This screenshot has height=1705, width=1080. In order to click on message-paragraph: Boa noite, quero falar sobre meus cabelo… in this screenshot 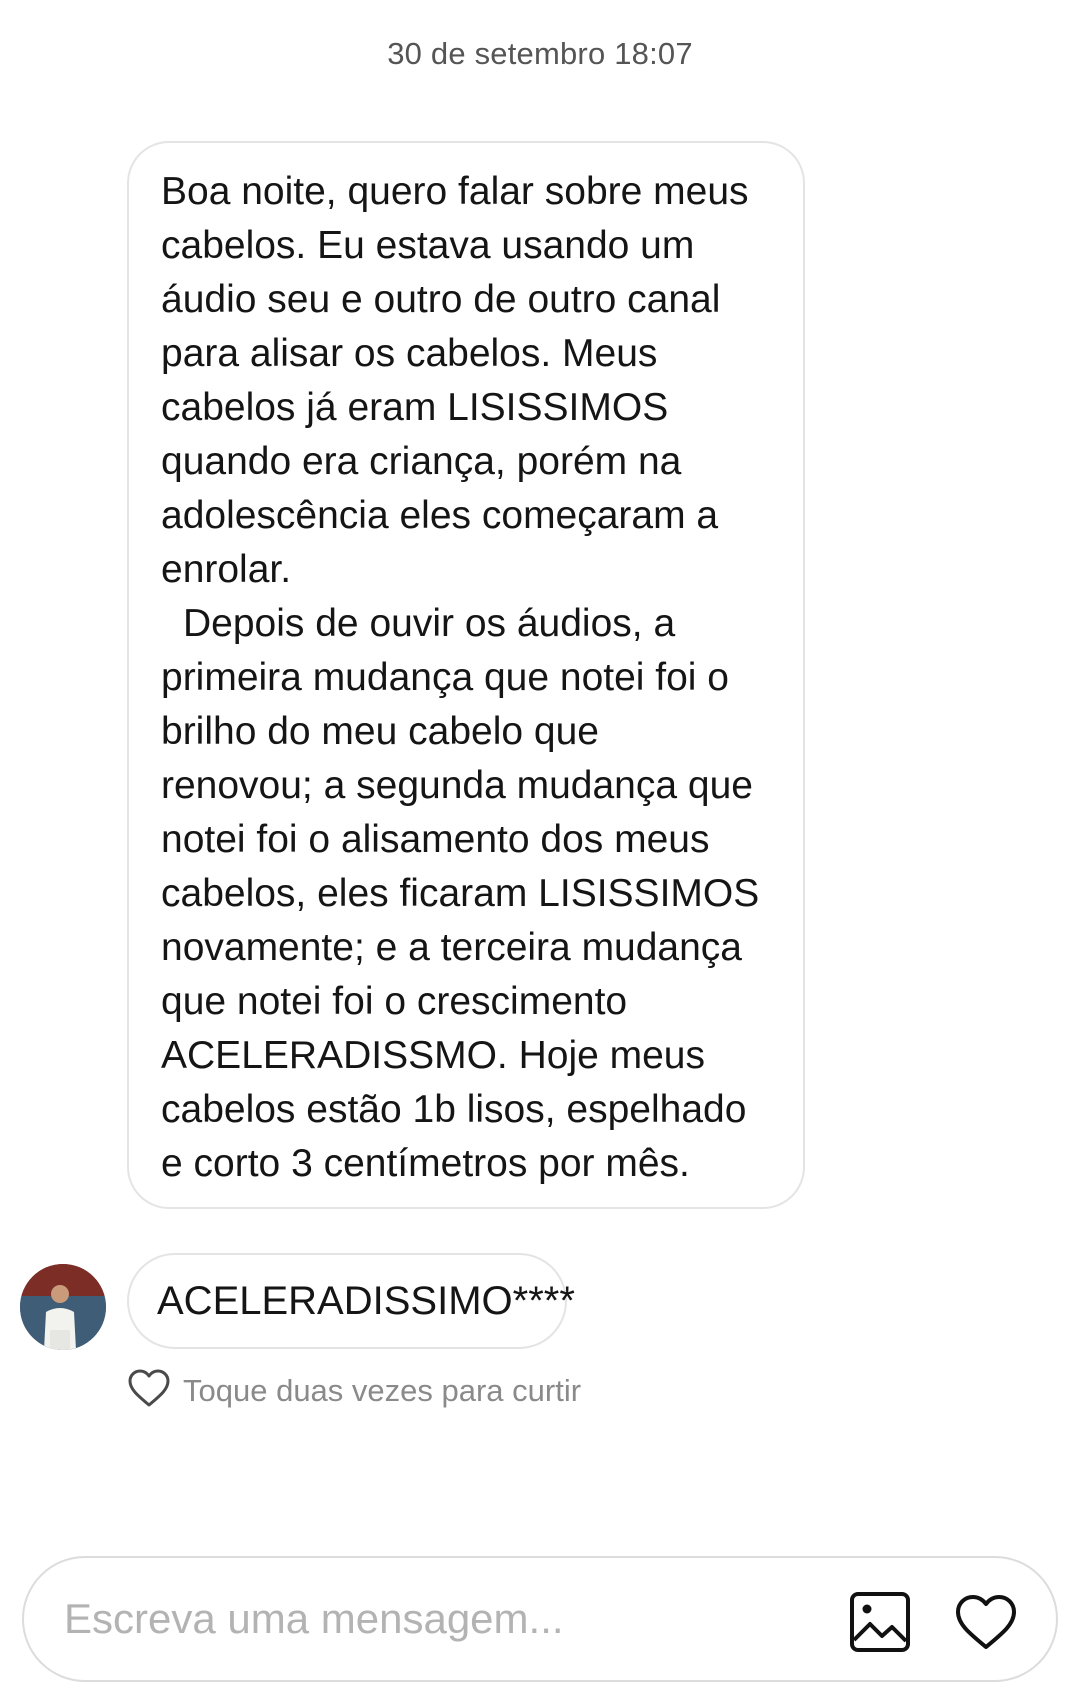, I will do `click(455, 380)`.